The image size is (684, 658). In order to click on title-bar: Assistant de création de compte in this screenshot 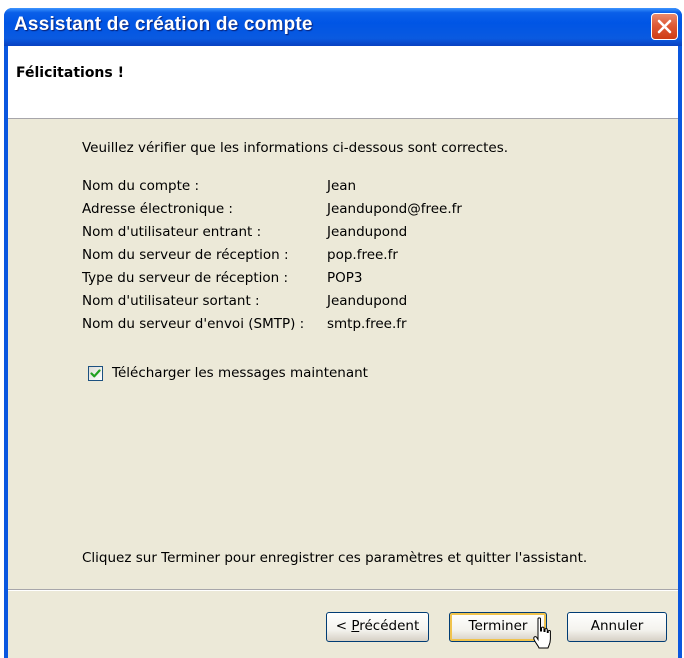, I will do `click(343, 27)`.